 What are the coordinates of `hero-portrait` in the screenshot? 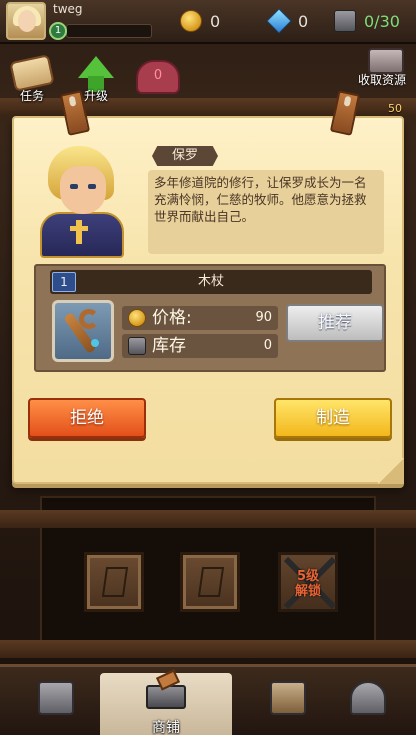 It's located at (80, 199).